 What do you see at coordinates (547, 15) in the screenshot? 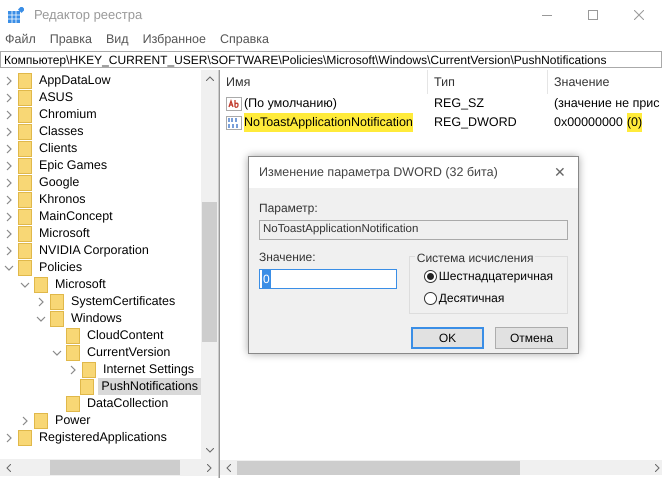
I see `minimize-icon` at bounding box center [547, 15].